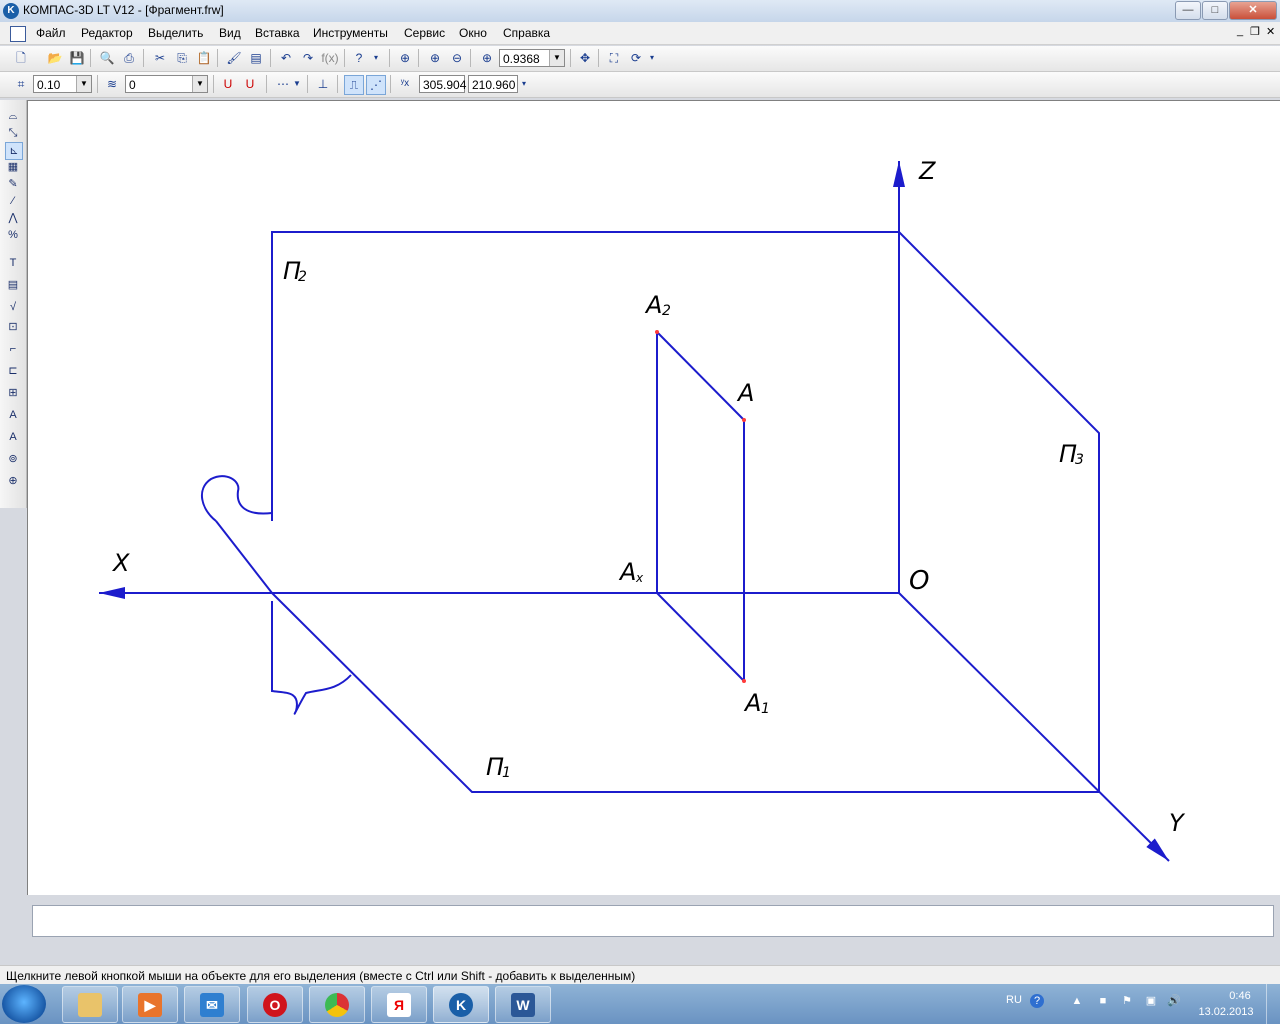  Describe the element at coordinates (256, 58) in the screenshot. I see `properties-icon: ▤` at that location.